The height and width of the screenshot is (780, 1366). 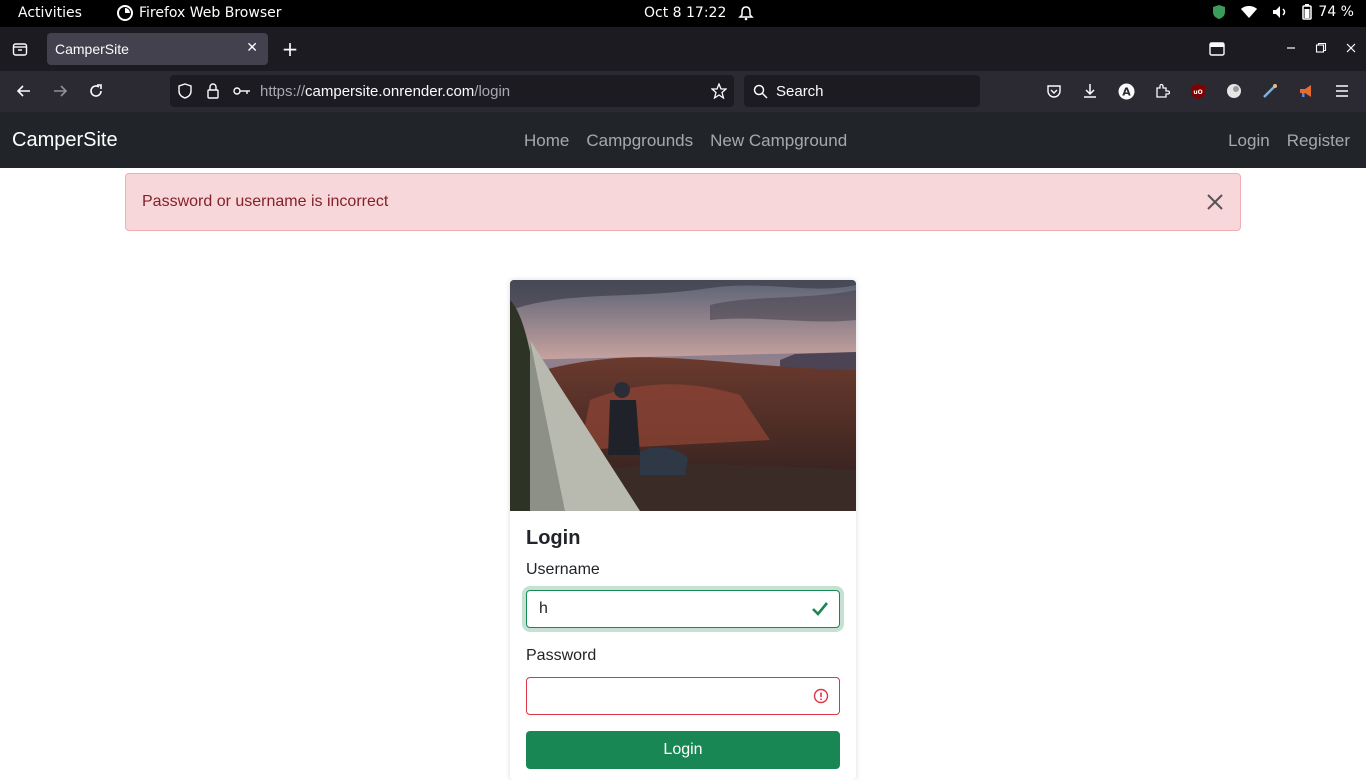 I want to click on username-label: Username, so click(x=563, y=569).